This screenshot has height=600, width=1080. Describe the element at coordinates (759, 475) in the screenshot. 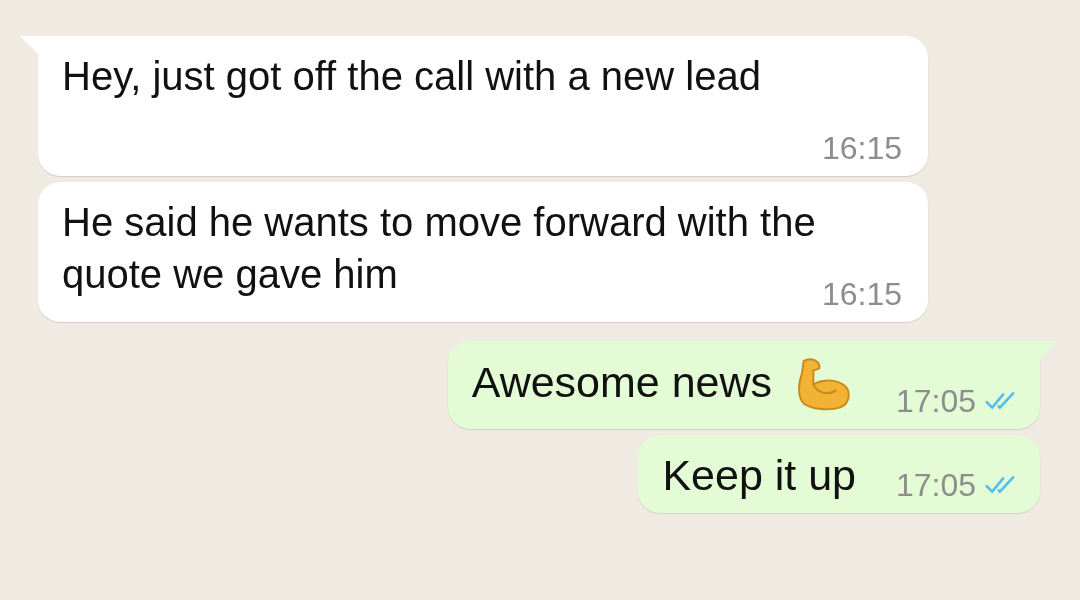

I see `message-text: Keep it up` at that location.